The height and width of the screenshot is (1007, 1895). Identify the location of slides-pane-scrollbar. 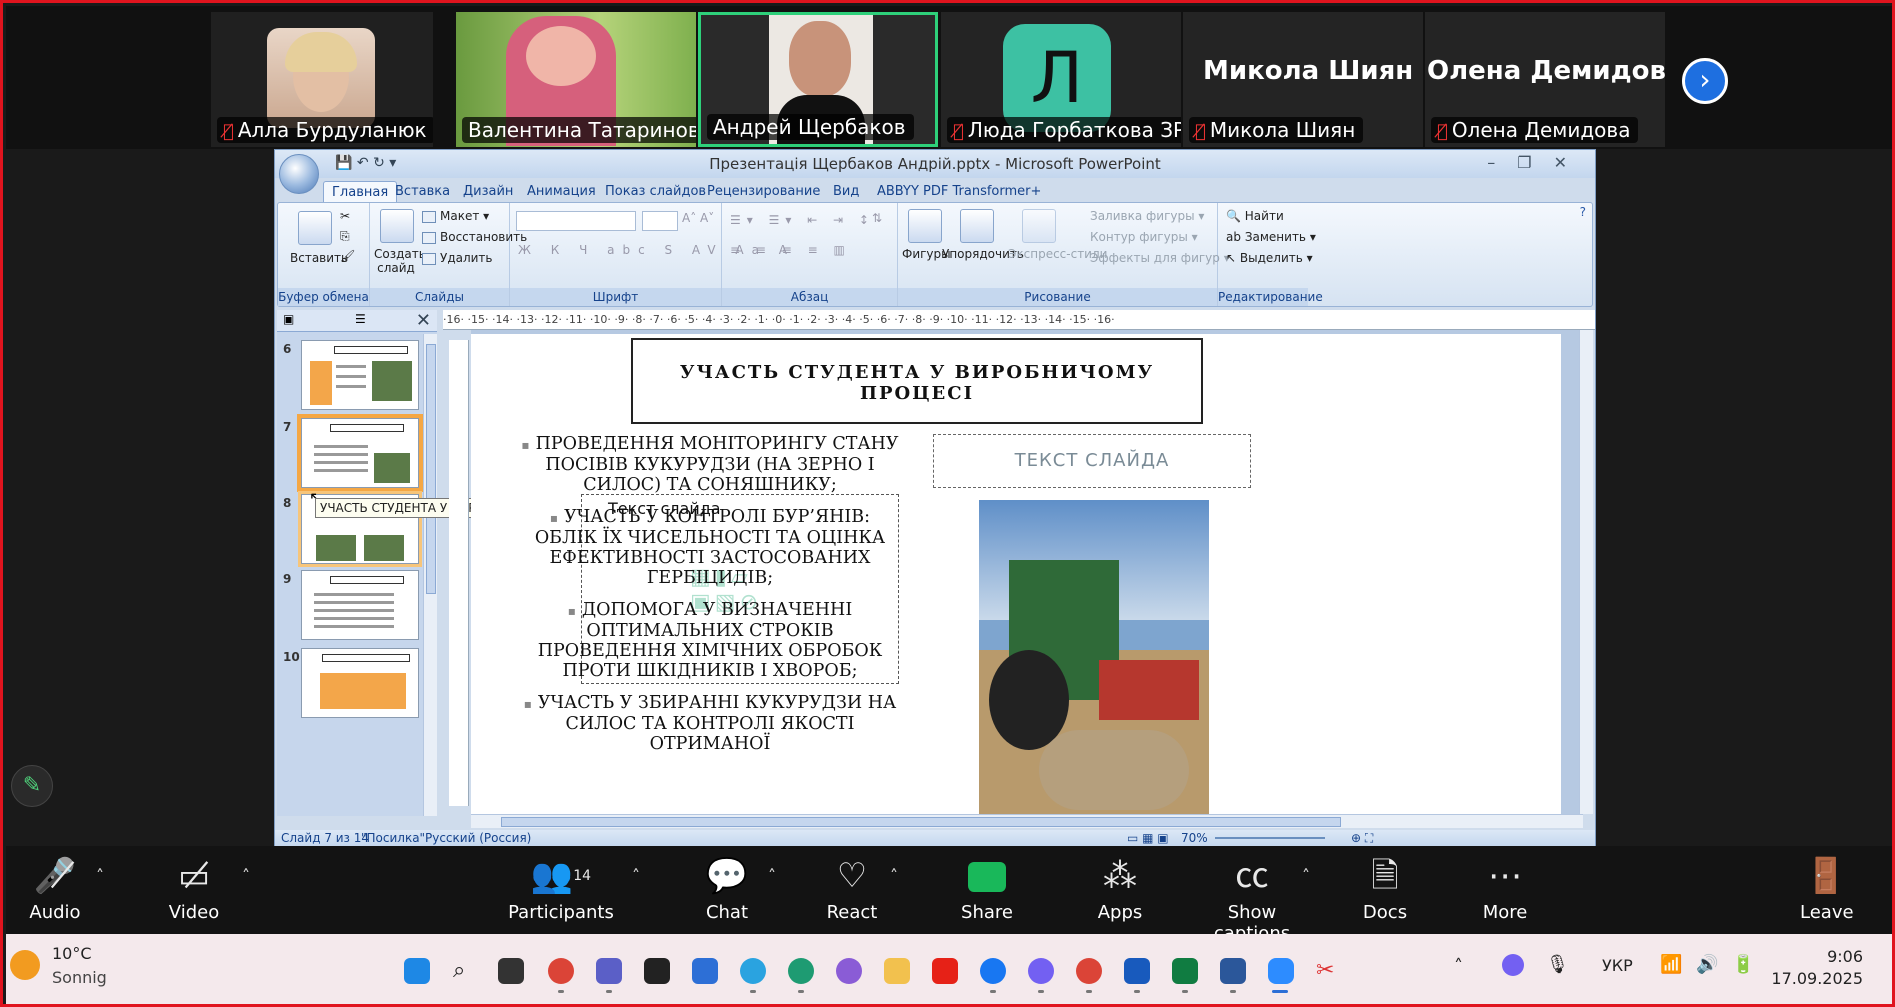
(430, 575).